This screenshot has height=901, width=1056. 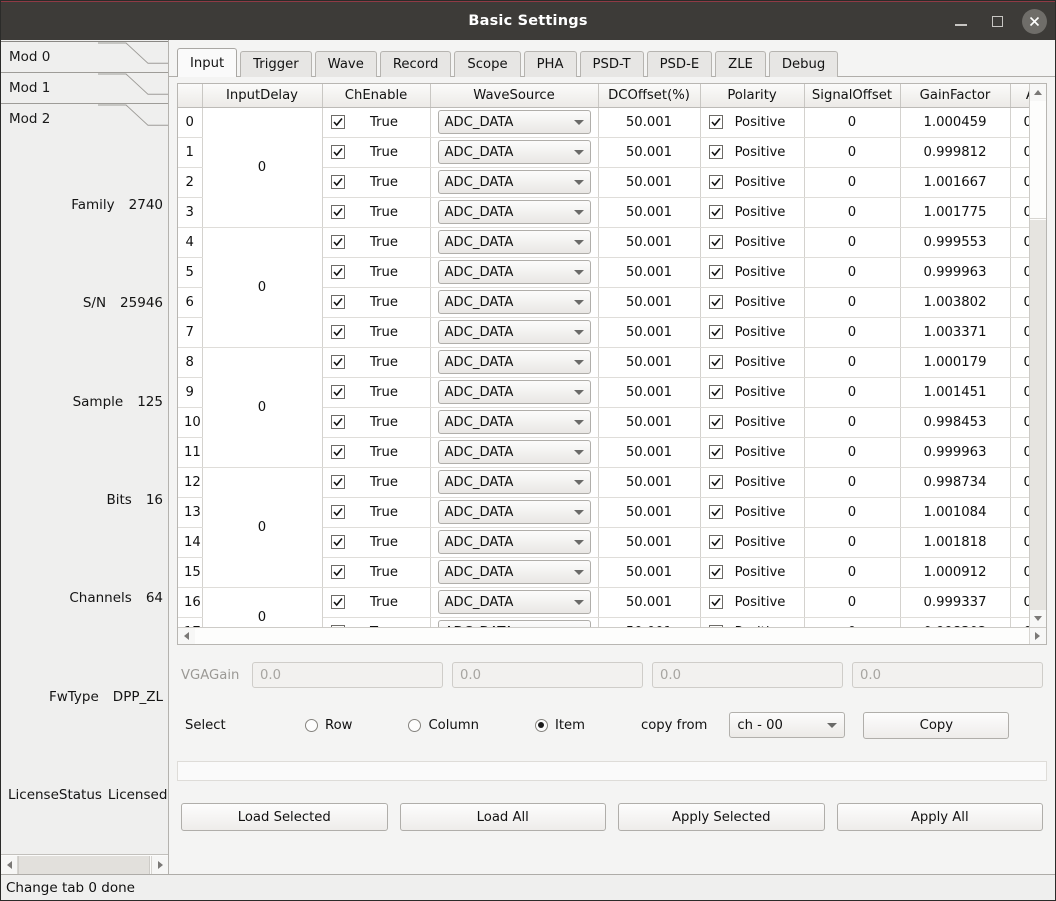 I want to click on close-icon, so click(x=1034, y=21).